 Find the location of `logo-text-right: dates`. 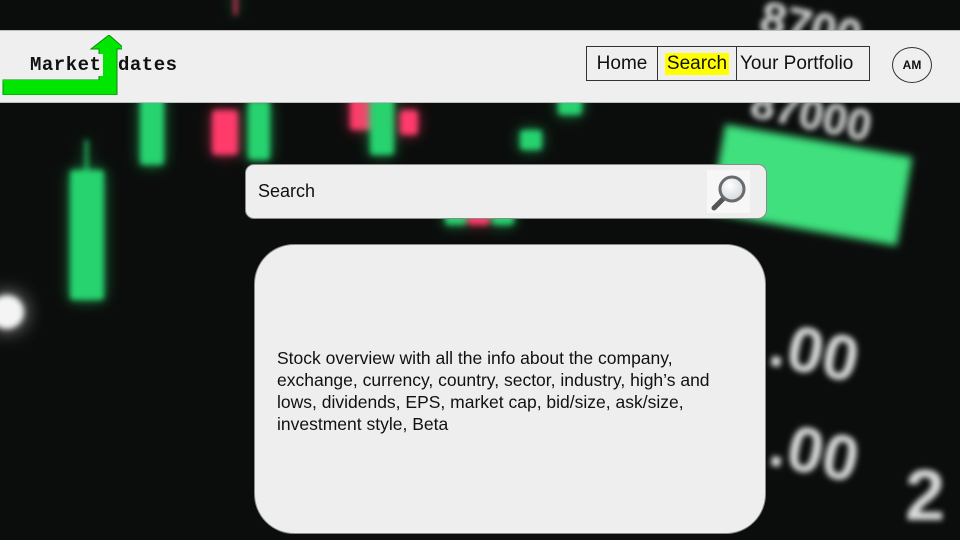

logo-text-right: dates is located at coordinates (148, 65).